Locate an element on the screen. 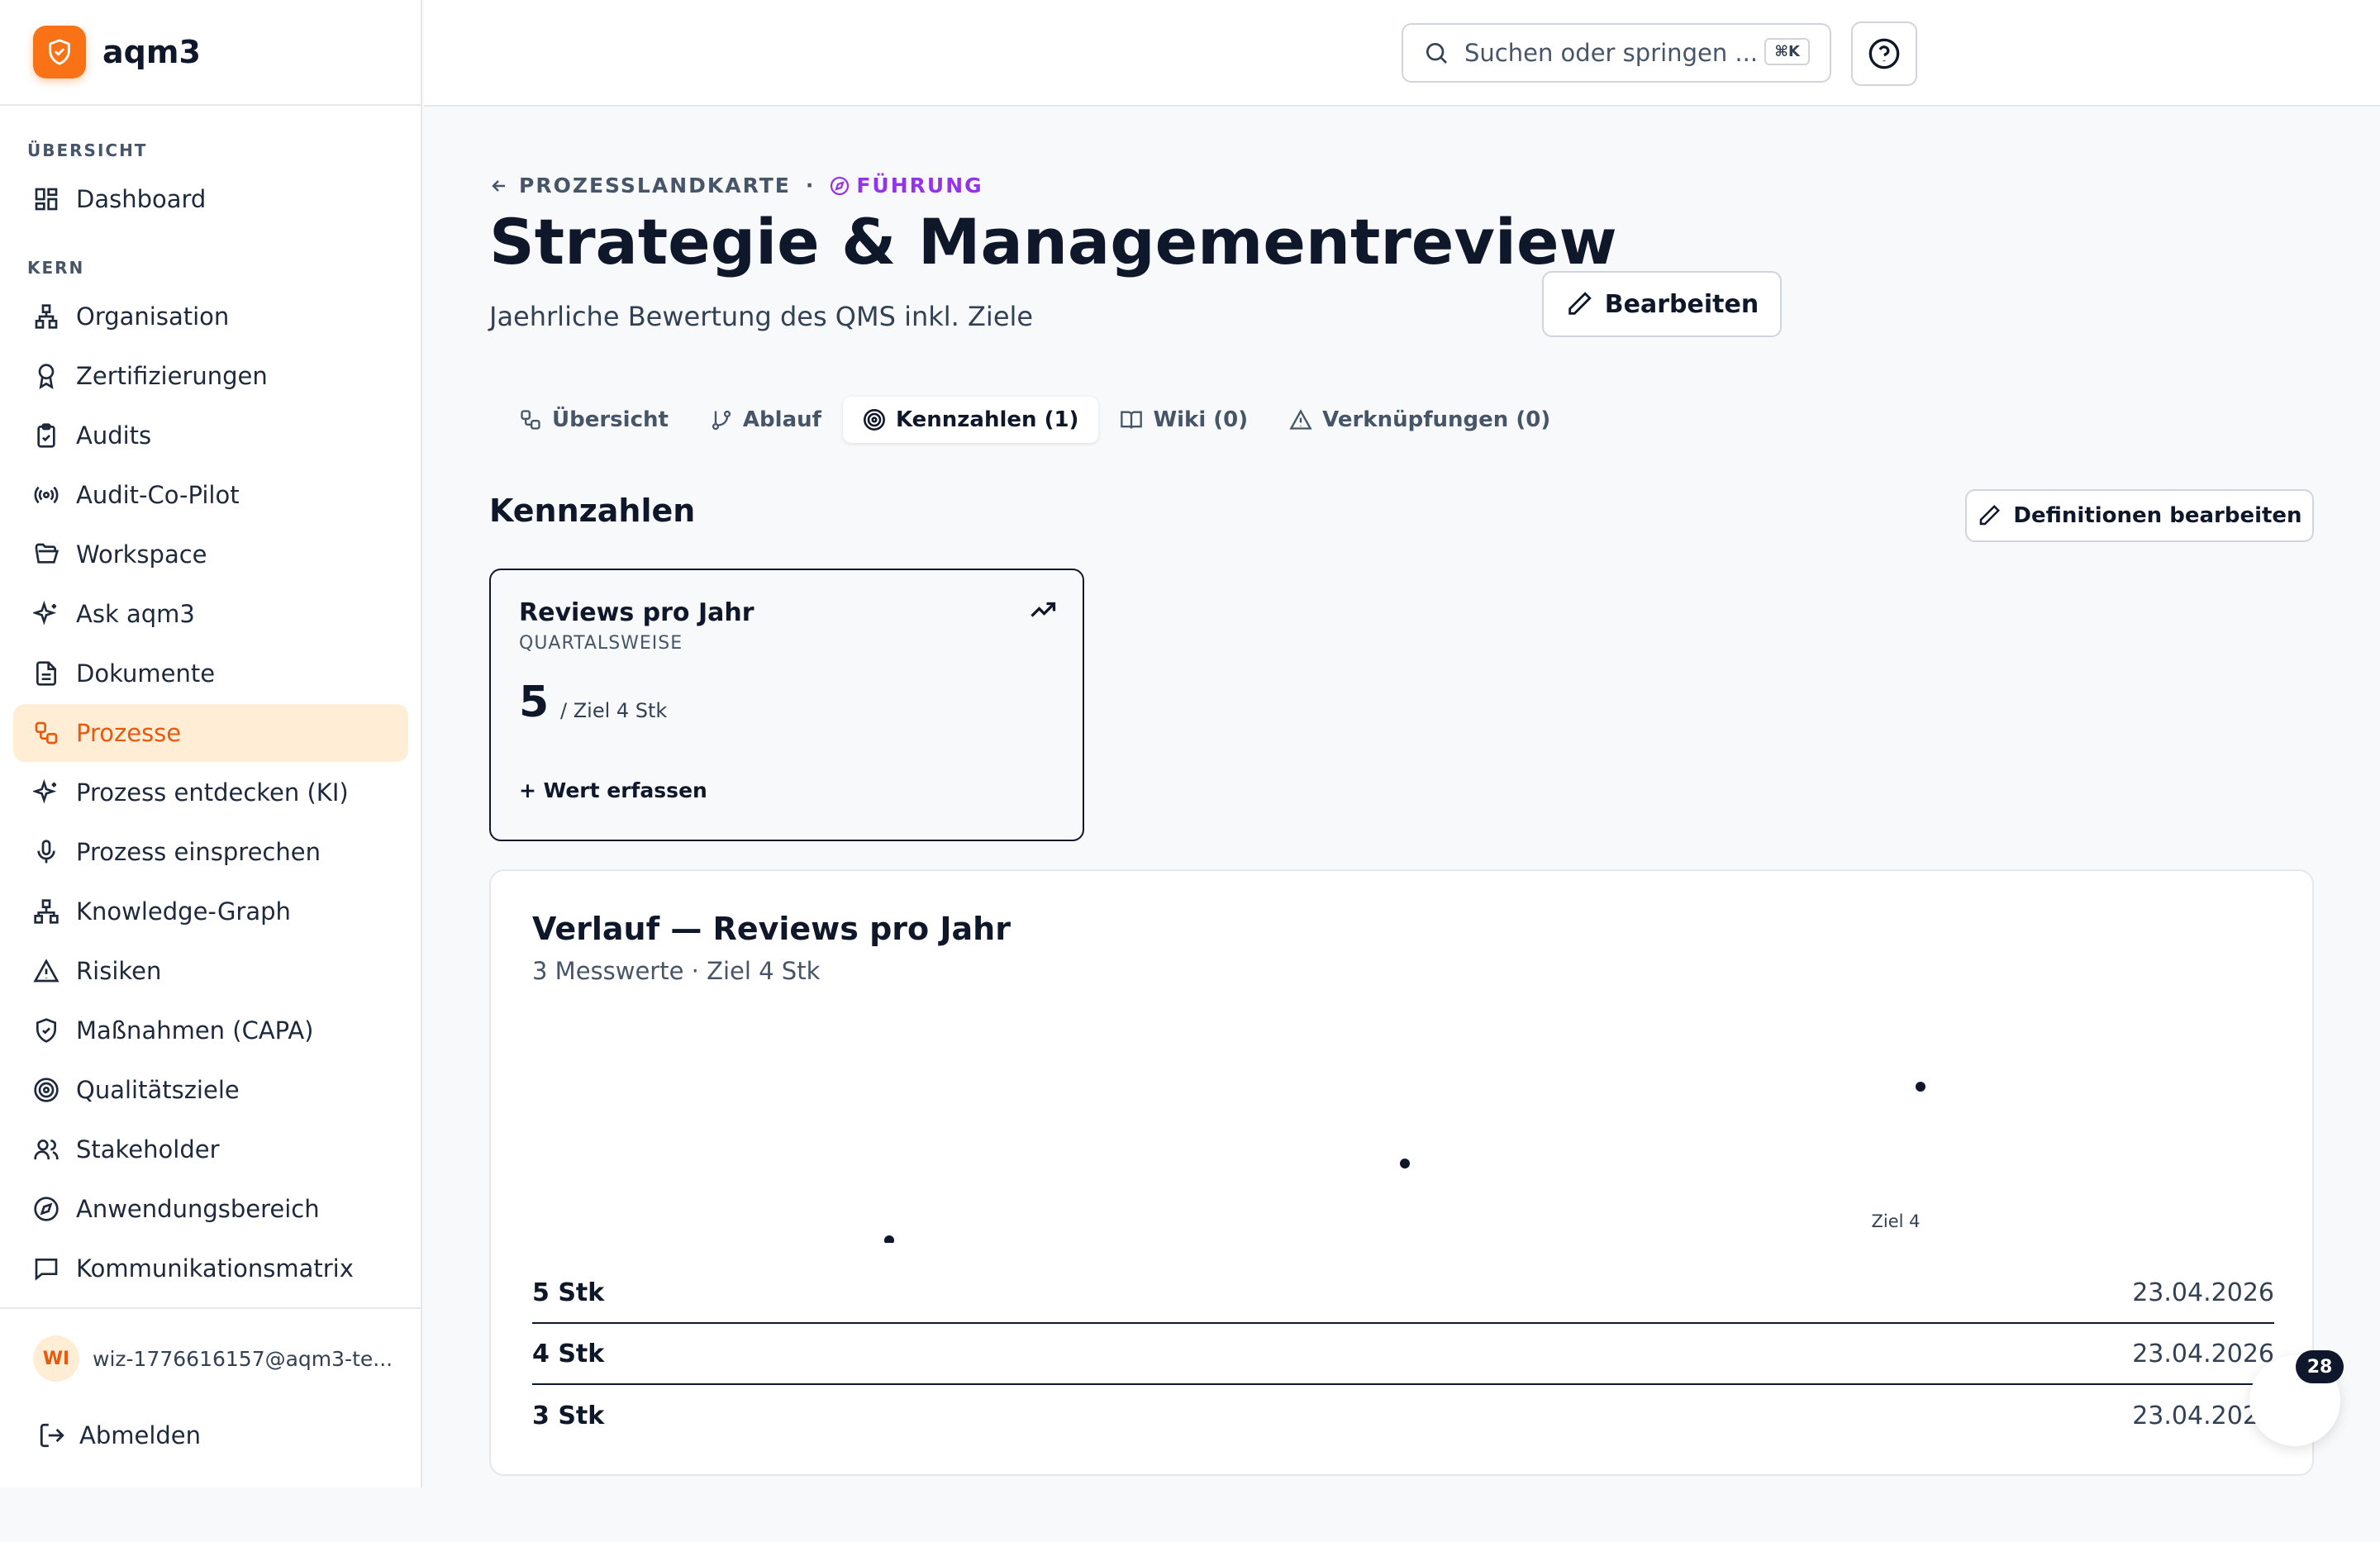 This screenshot has height=1542, width=2380. sidebar-item-kommunikationsmatrix: Kommunikationsmatrix is located at coordinates (210, 1268).